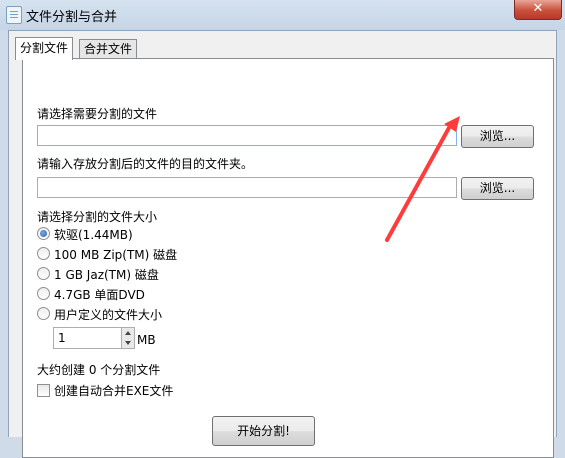  Describe the element at coordinates (72, 17) in the screenshot. I see `window-title: 文件分割与合并` at that location.